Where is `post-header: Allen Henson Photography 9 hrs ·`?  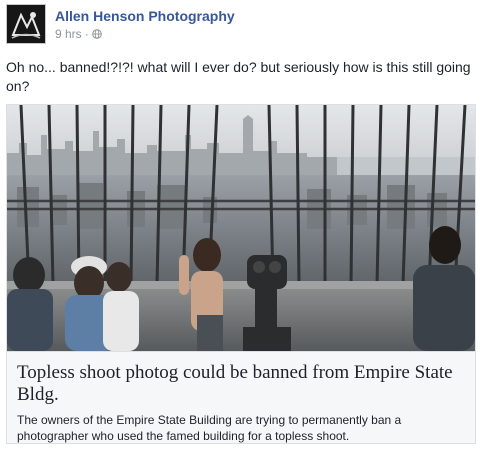 post-header: Allen Henson Photography 9 hrs · is located at coordinates (120, 26).